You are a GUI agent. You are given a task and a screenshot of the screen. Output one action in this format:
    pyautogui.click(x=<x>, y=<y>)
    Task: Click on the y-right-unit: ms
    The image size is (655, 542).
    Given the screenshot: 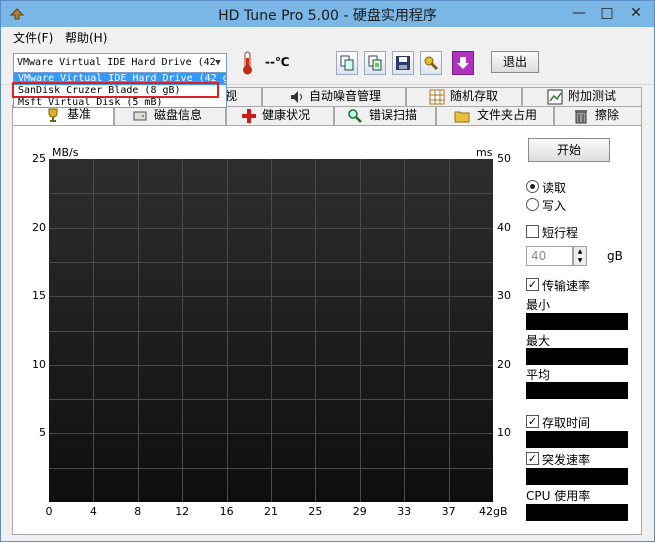 What is the action you would take?
    pyautogui.click(x=484, y=152)
    